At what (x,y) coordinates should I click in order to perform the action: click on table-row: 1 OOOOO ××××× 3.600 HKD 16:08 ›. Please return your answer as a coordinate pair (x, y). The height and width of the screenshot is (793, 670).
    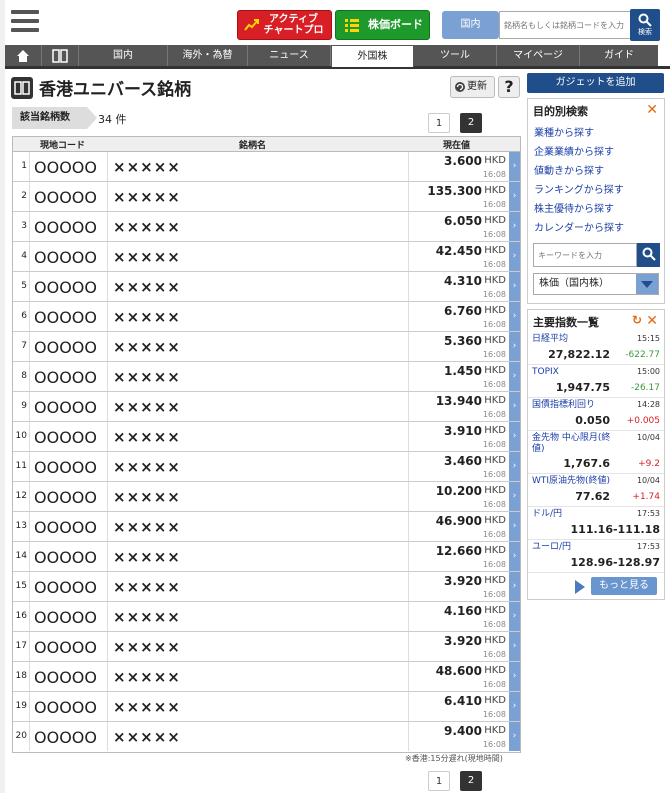
    Looking at the image, I should click on (266, 167).